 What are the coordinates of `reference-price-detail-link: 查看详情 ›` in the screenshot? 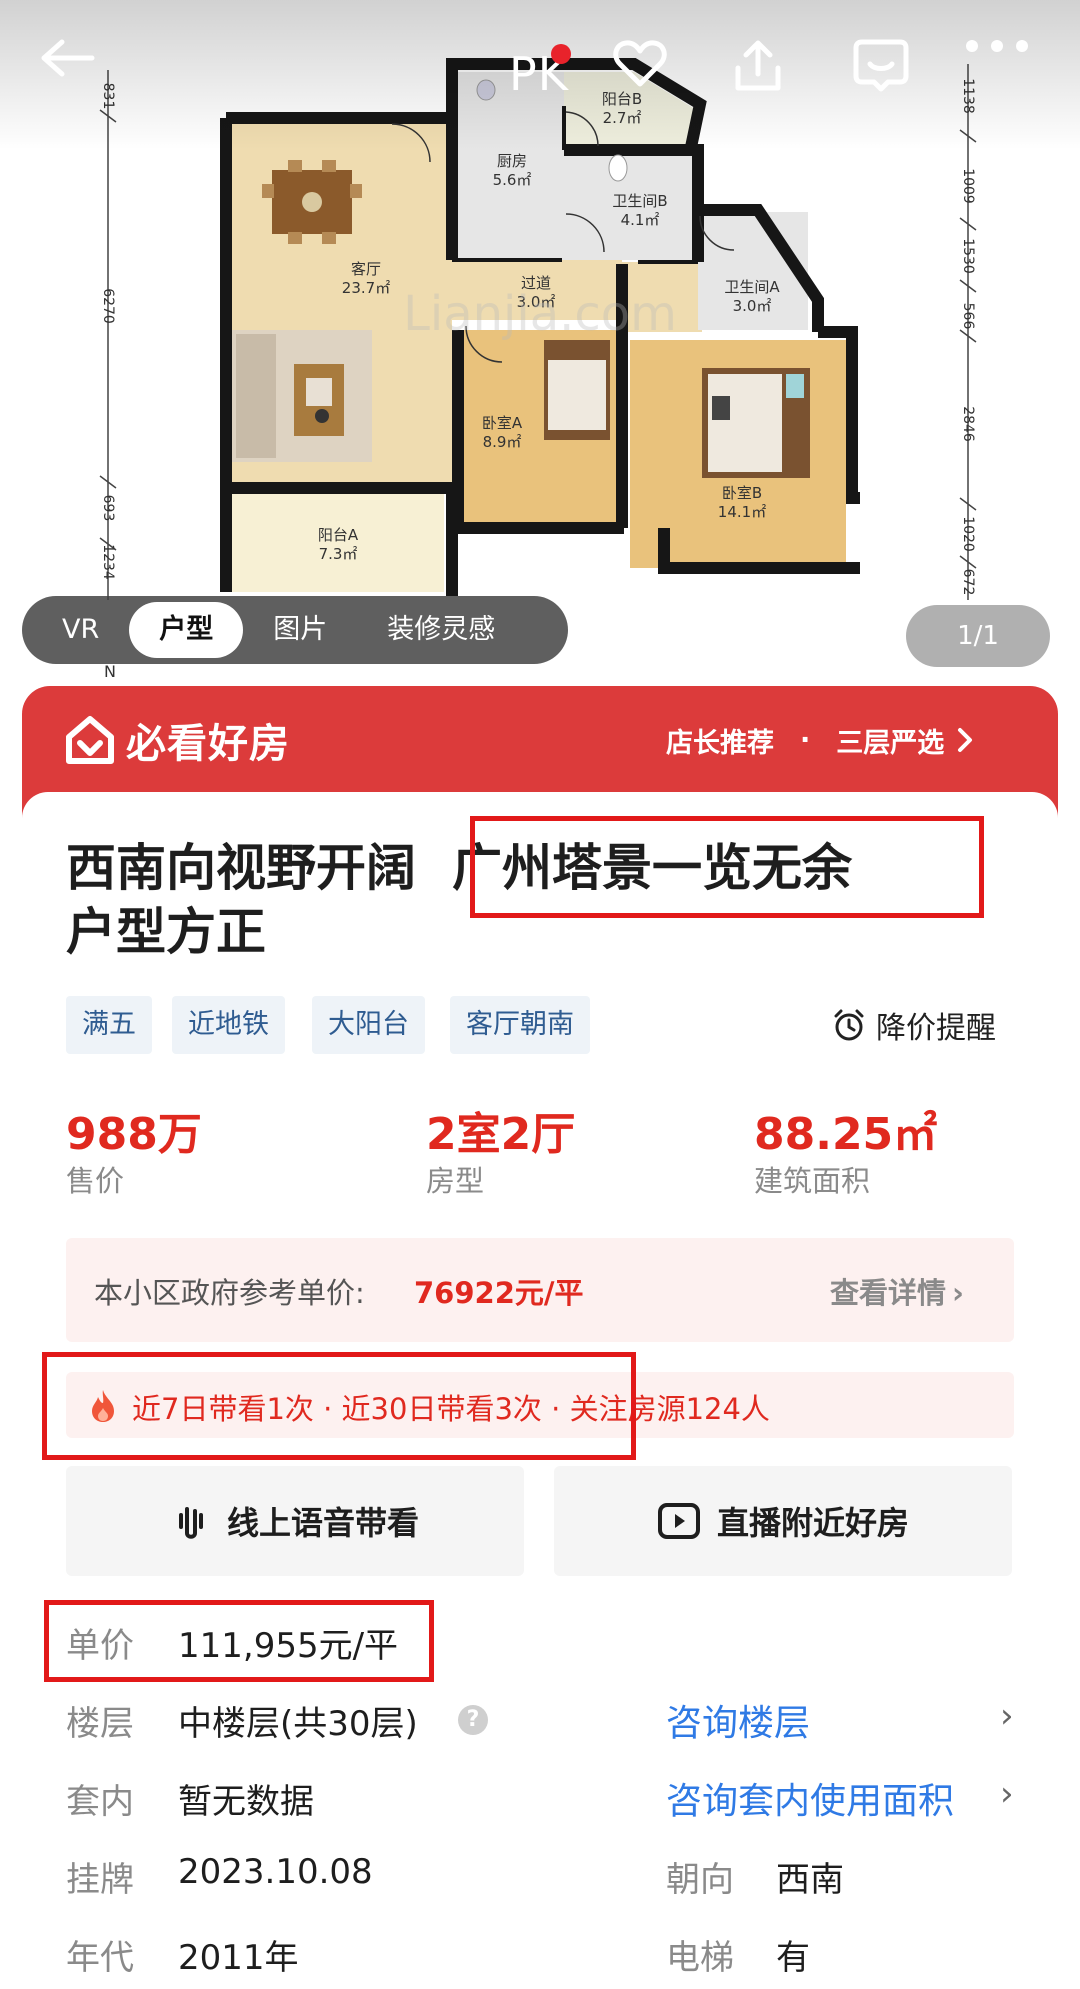 It's located at (897, 1291).